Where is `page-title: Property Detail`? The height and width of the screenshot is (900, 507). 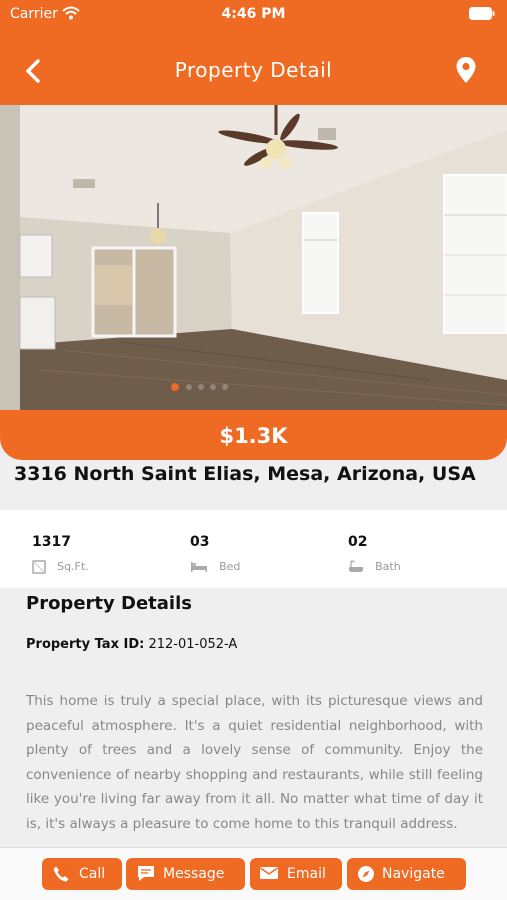
page-title: Property Detail is located at coordinates (253, 70).